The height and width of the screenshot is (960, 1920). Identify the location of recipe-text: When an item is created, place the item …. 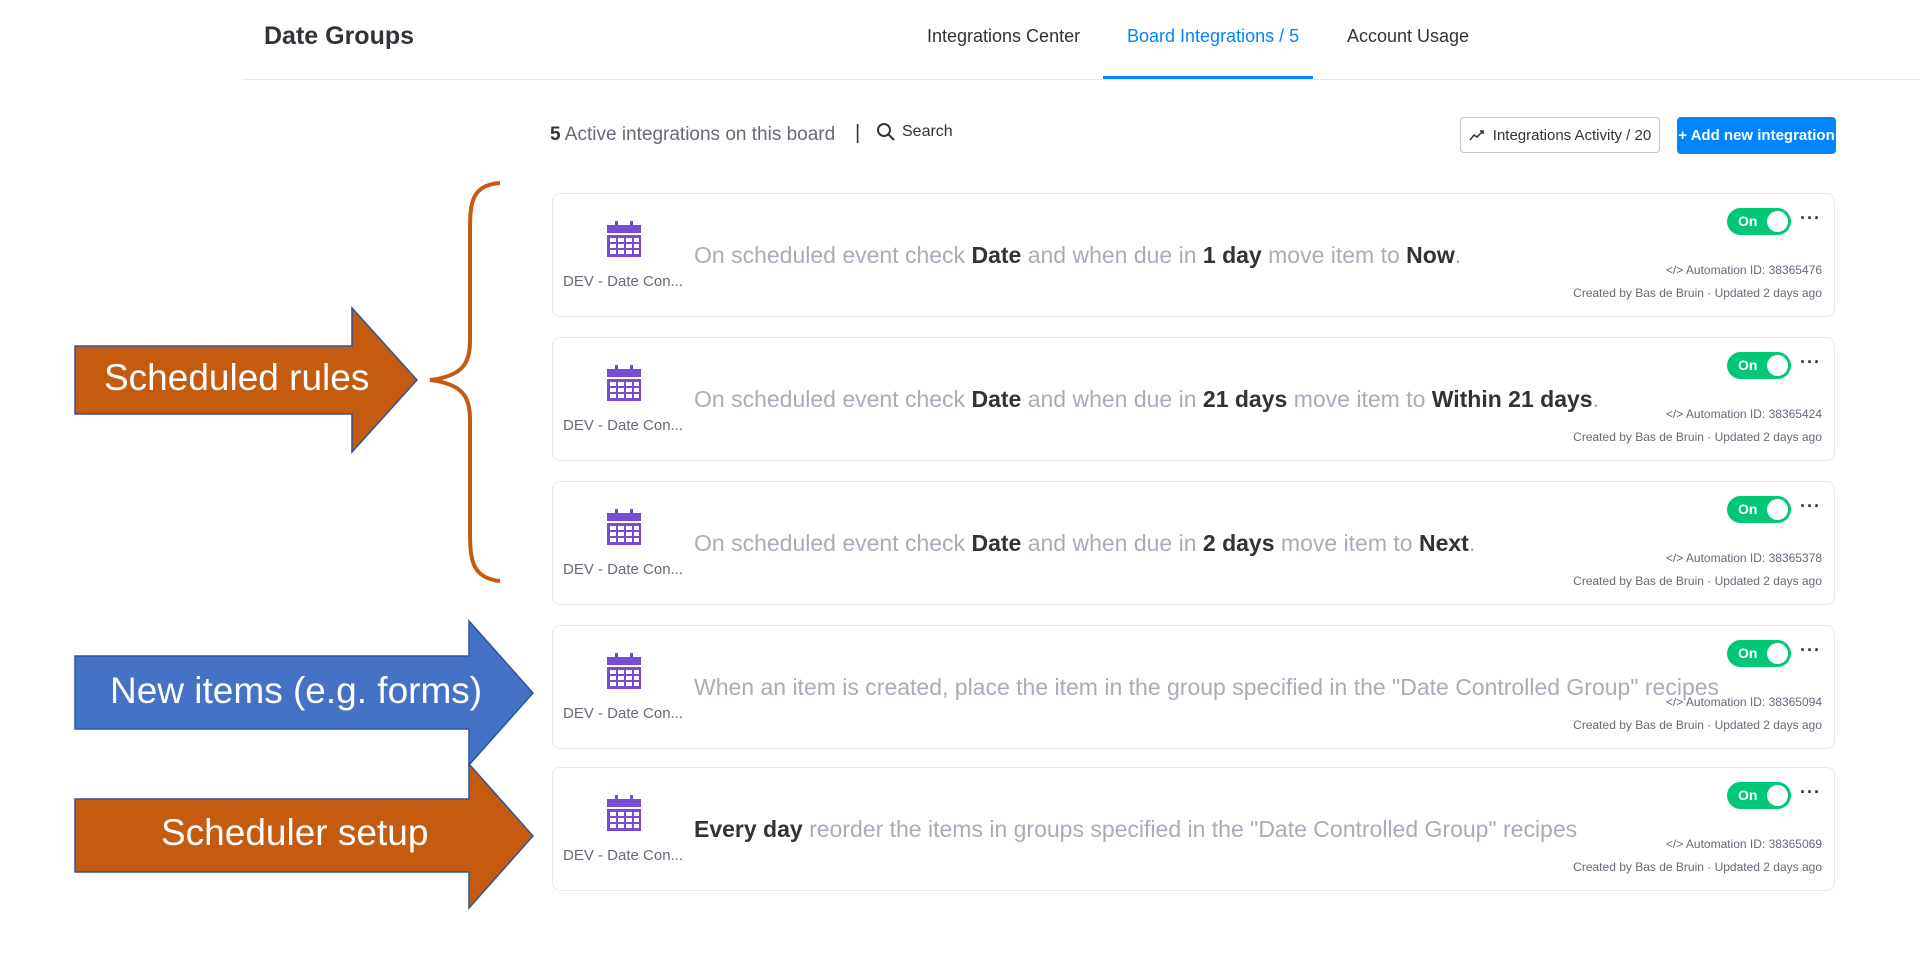
(1207, 687).